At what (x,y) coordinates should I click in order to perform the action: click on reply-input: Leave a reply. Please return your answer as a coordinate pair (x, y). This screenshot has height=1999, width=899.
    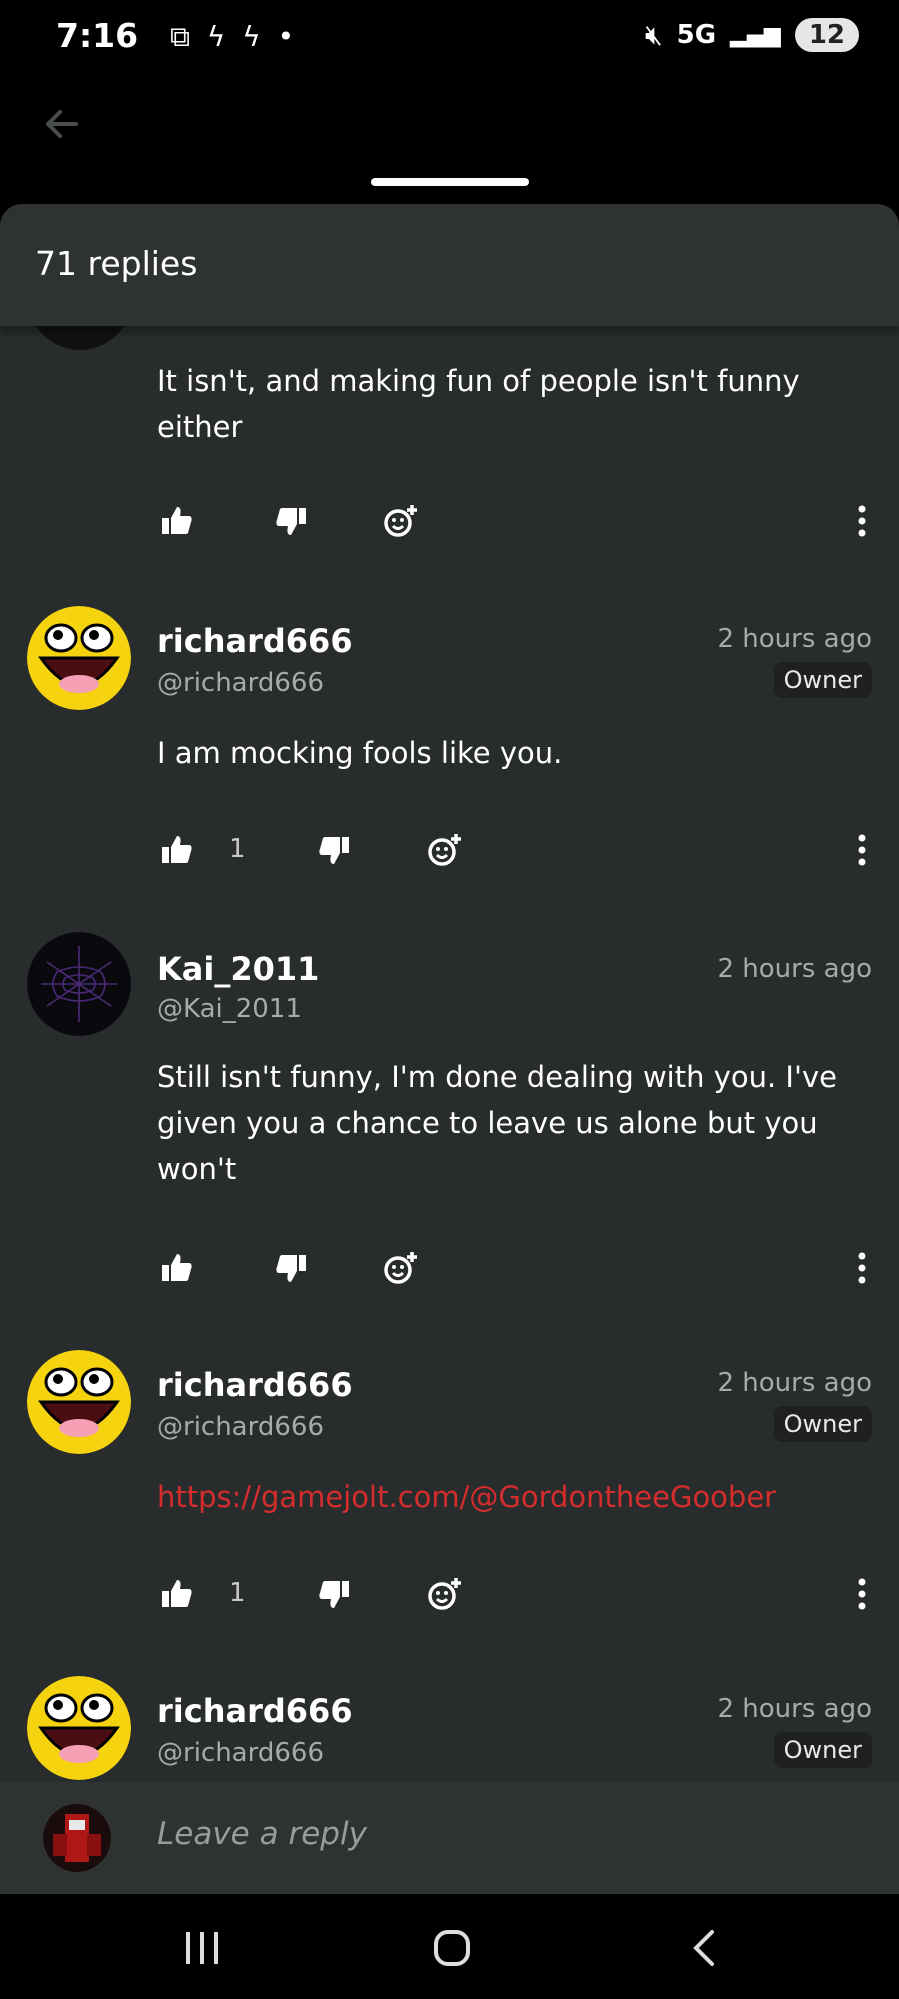
    Looking at the image, I should click on (262, 1834).